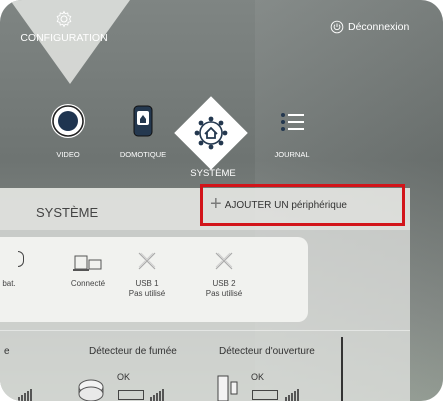 The height and width of the screenshot is (401, 443). Describe the element at coordinates (88, 283) in the screenshot. I see `status-card-label: Connecté` at that location.